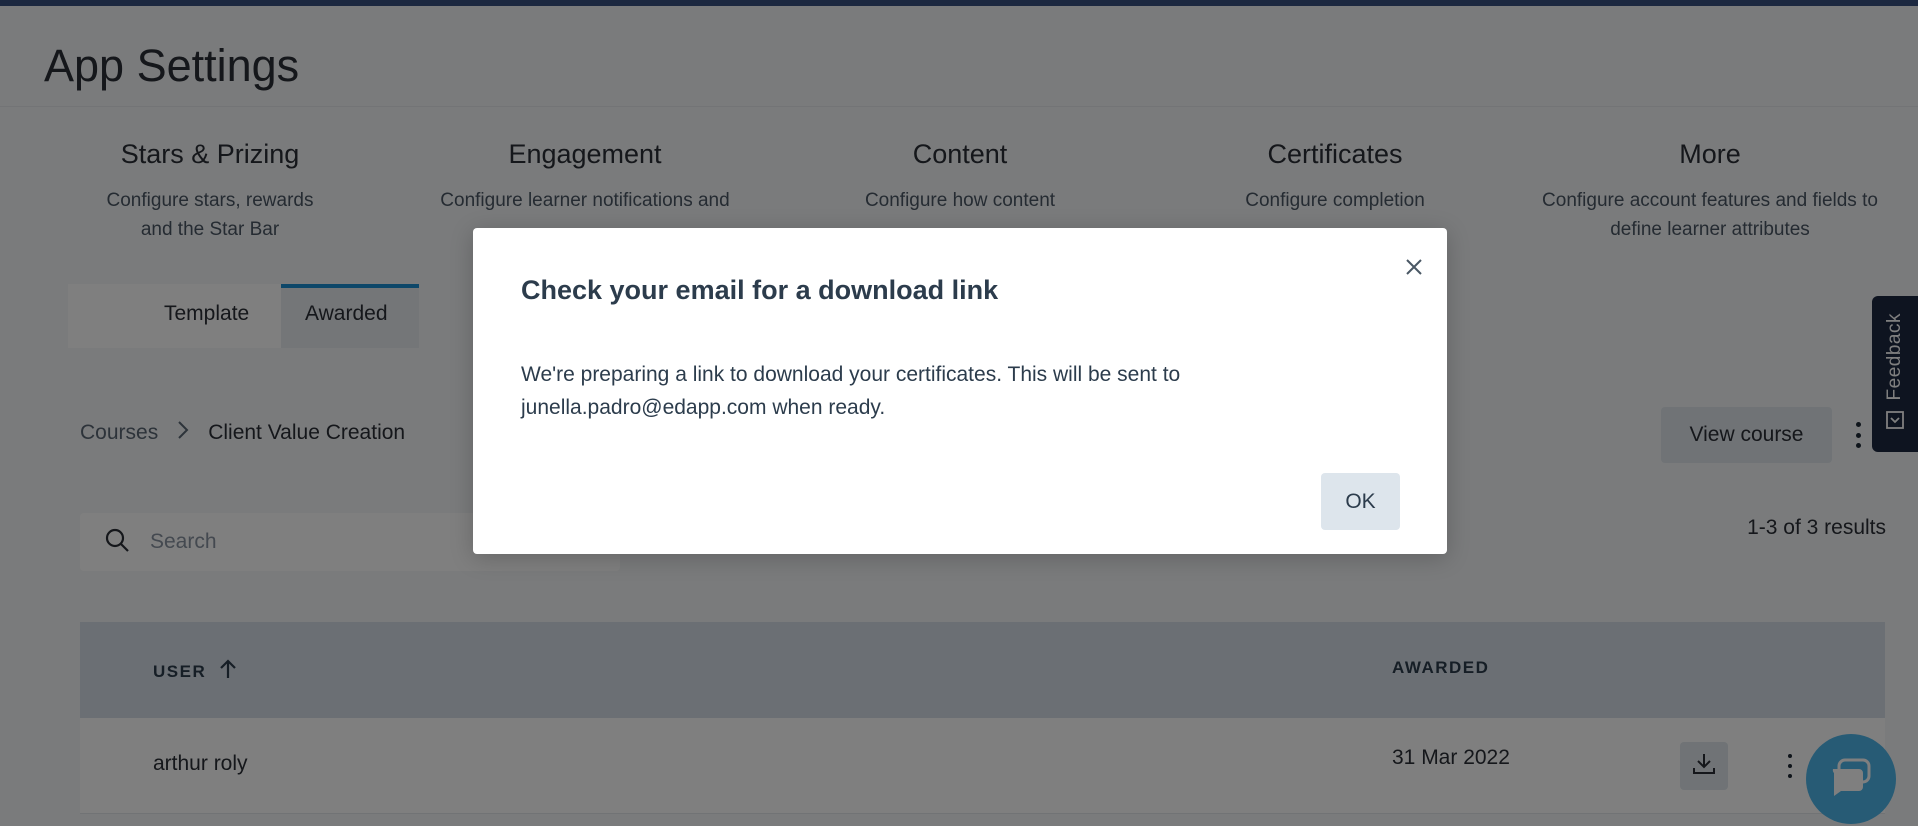  Describe the element at coordinates (760, 290) in the screenshot. I see `dialog-title: Check your email for a download link` at that location.